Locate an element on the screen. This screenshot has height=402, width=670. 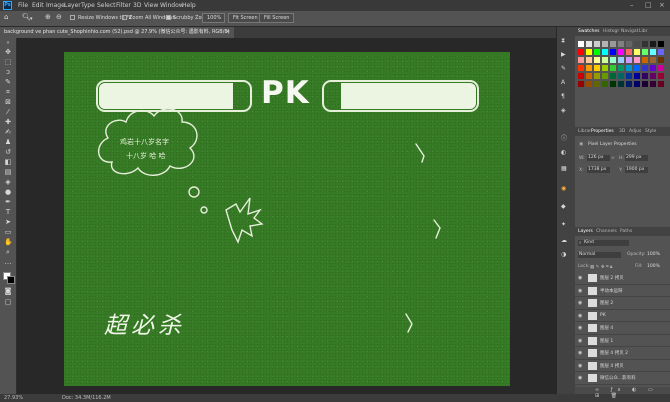
link-icon: ∞ is located at coordinates (613, 158).